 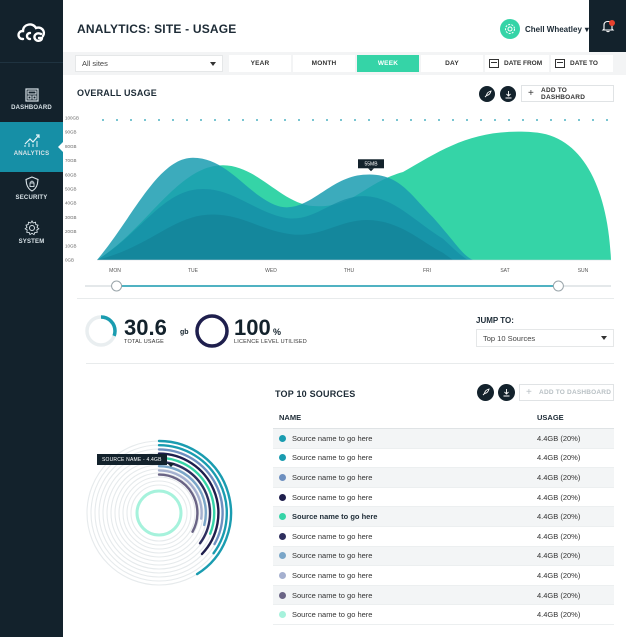 What do you see at coordinates (560, 63) in the screenshot?
I see `calendar-icon` at bounding box center [560, 63].